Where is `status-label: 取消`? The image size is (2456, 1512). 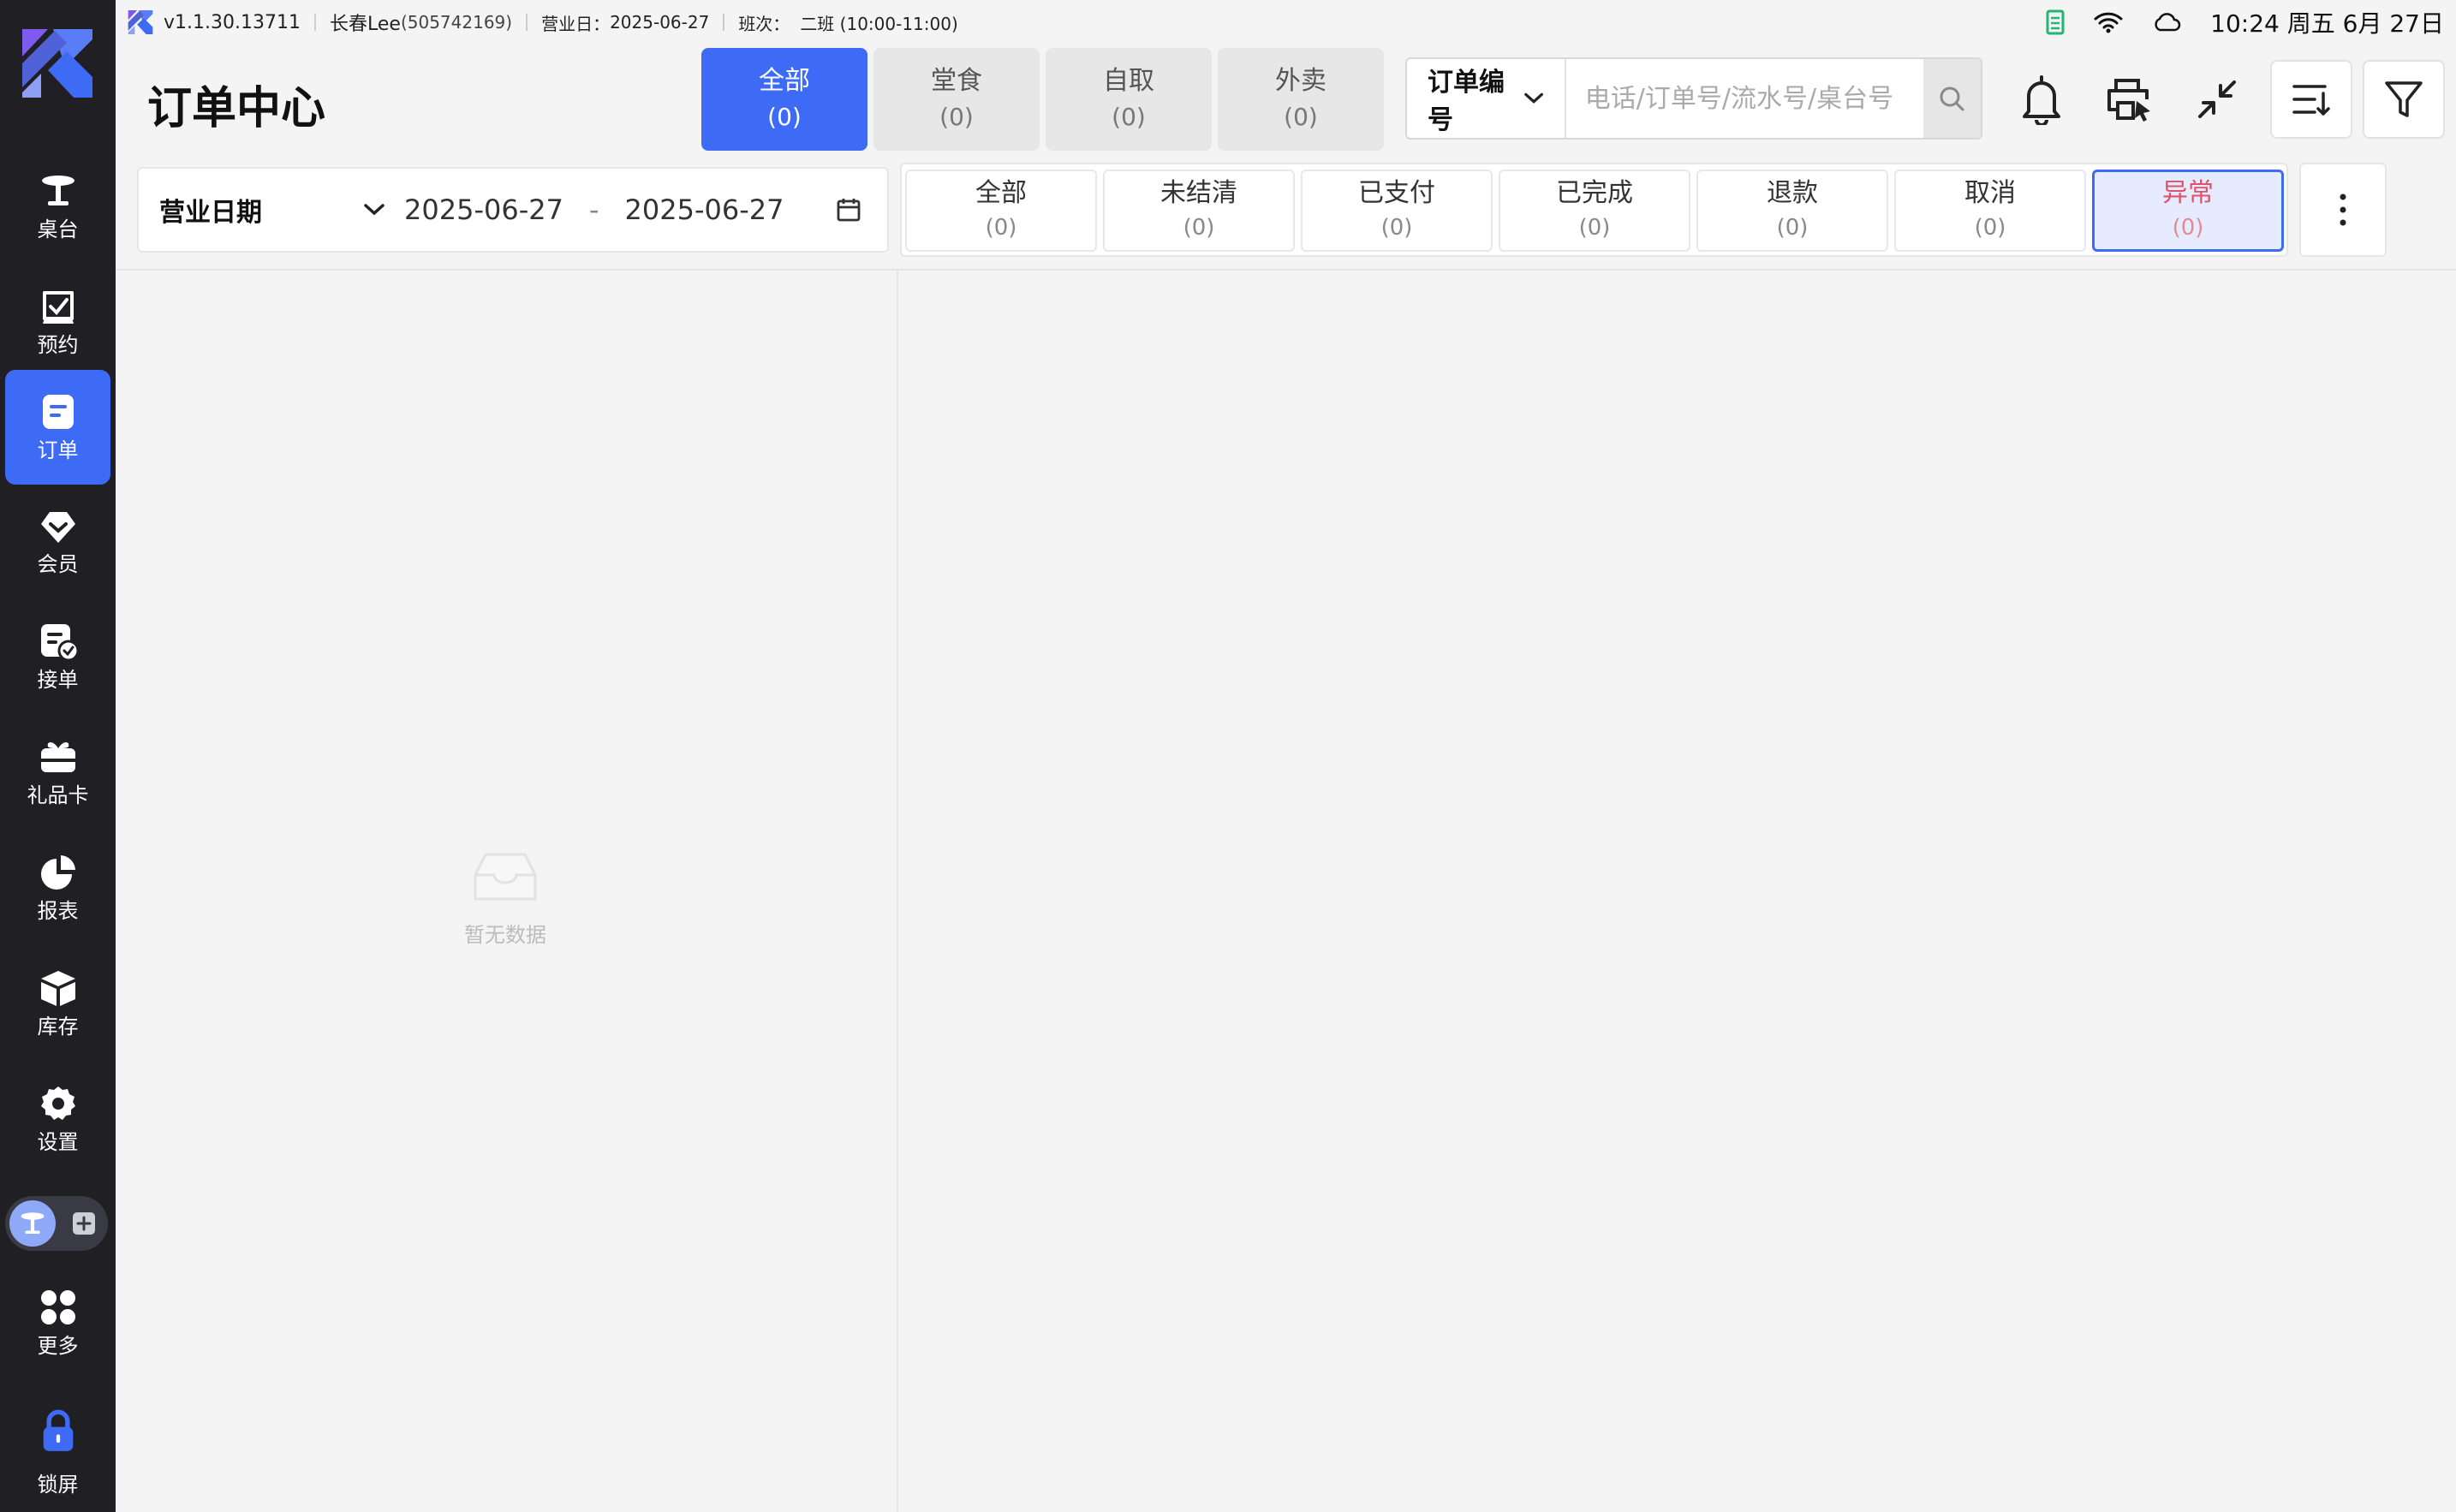 status-label: 取消 is located at coordinates (1990, 193).